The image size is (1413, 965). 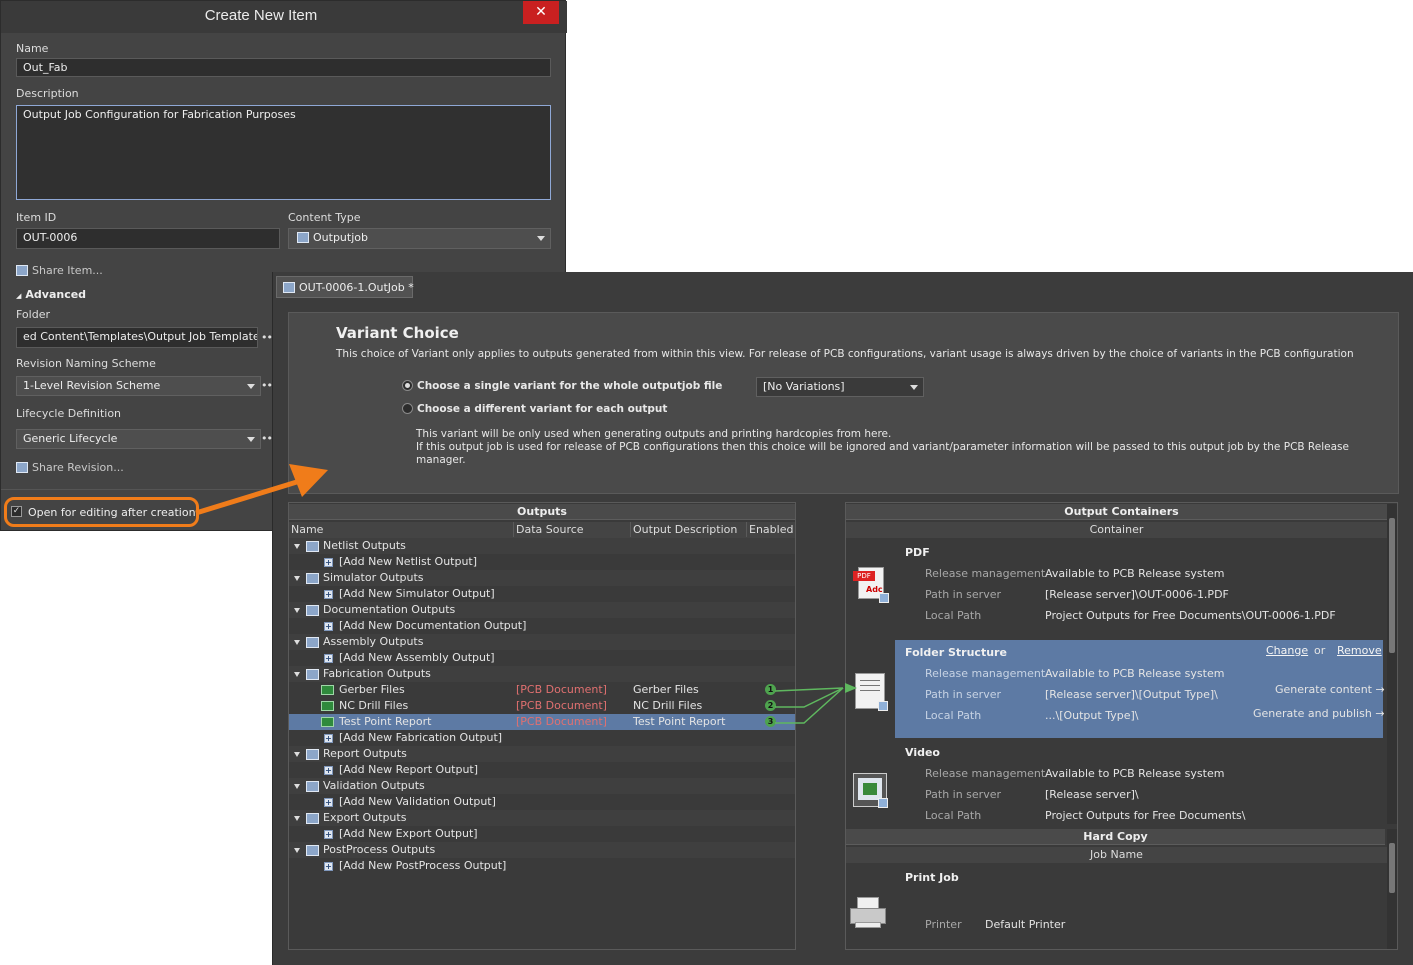 What do you see at coordinates (809, 705) in the screenshot?
I see `green-connectors` at bounding box center [809, 705].